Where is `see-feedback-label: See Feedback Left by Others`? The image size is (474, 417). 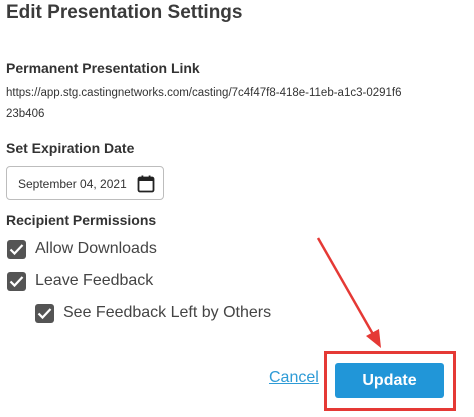 see-feedback-label: See Feedback Left by Others is located at coordinates (167, 312).